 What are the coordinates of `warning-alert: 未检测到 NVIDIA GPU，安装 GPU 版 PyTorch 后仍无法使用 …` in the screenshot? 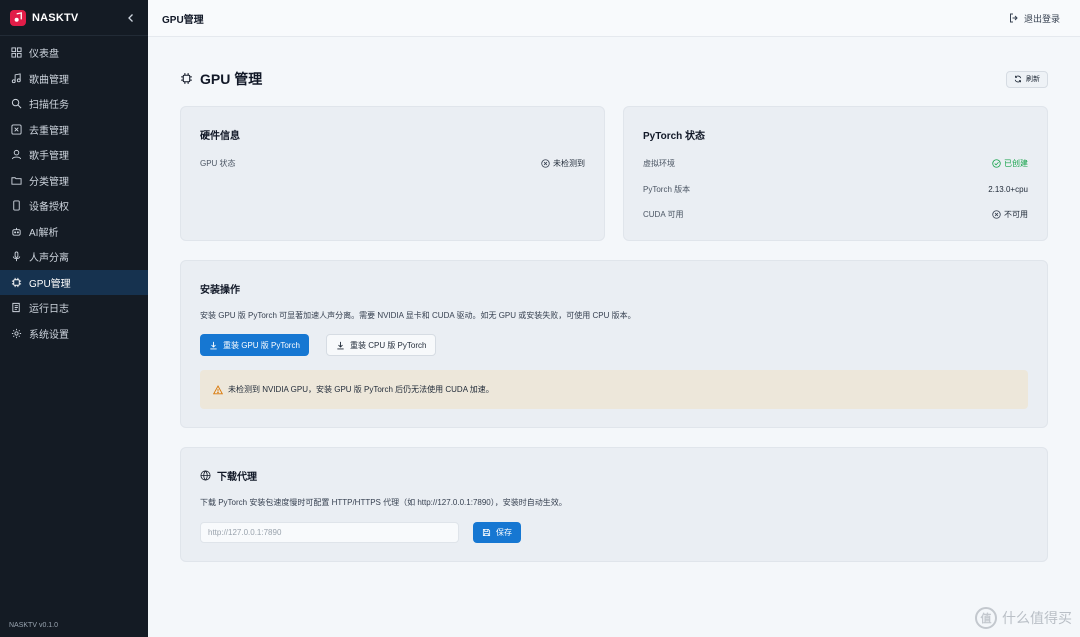 It's located at (614, 389).